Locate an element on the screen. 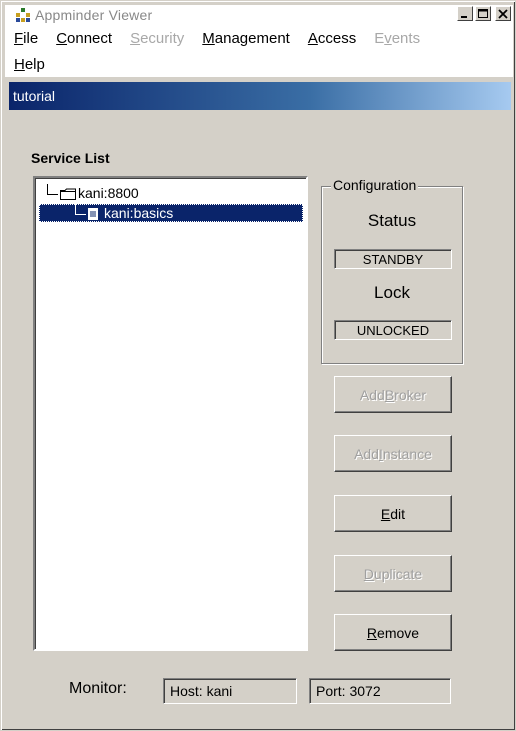 The width and height of the screenshot is (516, 731). add-instance-label: nstance is located at coordinates (407, 453).